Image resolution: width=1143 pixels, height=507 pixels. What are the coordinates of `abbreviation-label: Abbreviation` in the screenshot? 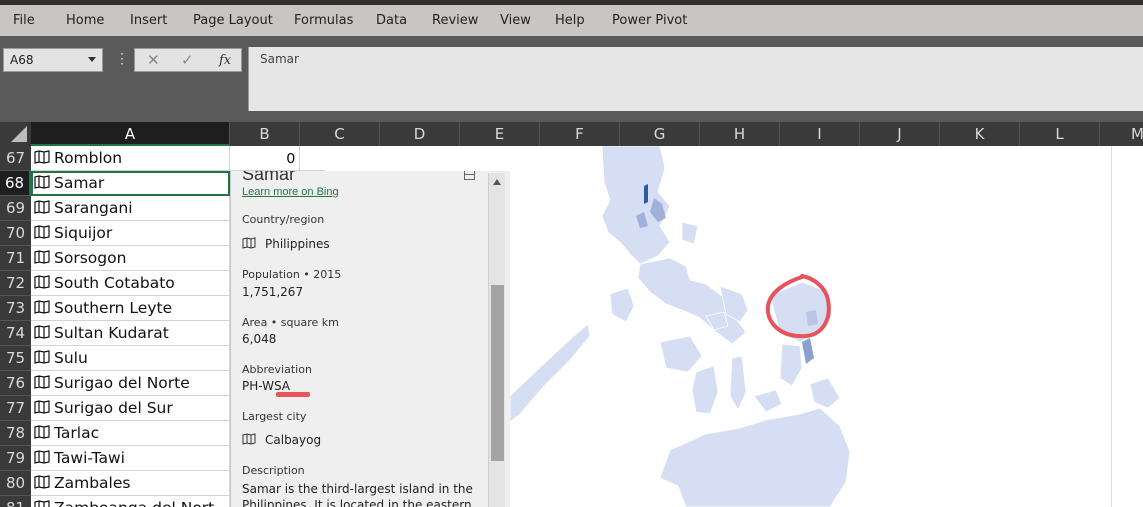 It's located at (277, 369).